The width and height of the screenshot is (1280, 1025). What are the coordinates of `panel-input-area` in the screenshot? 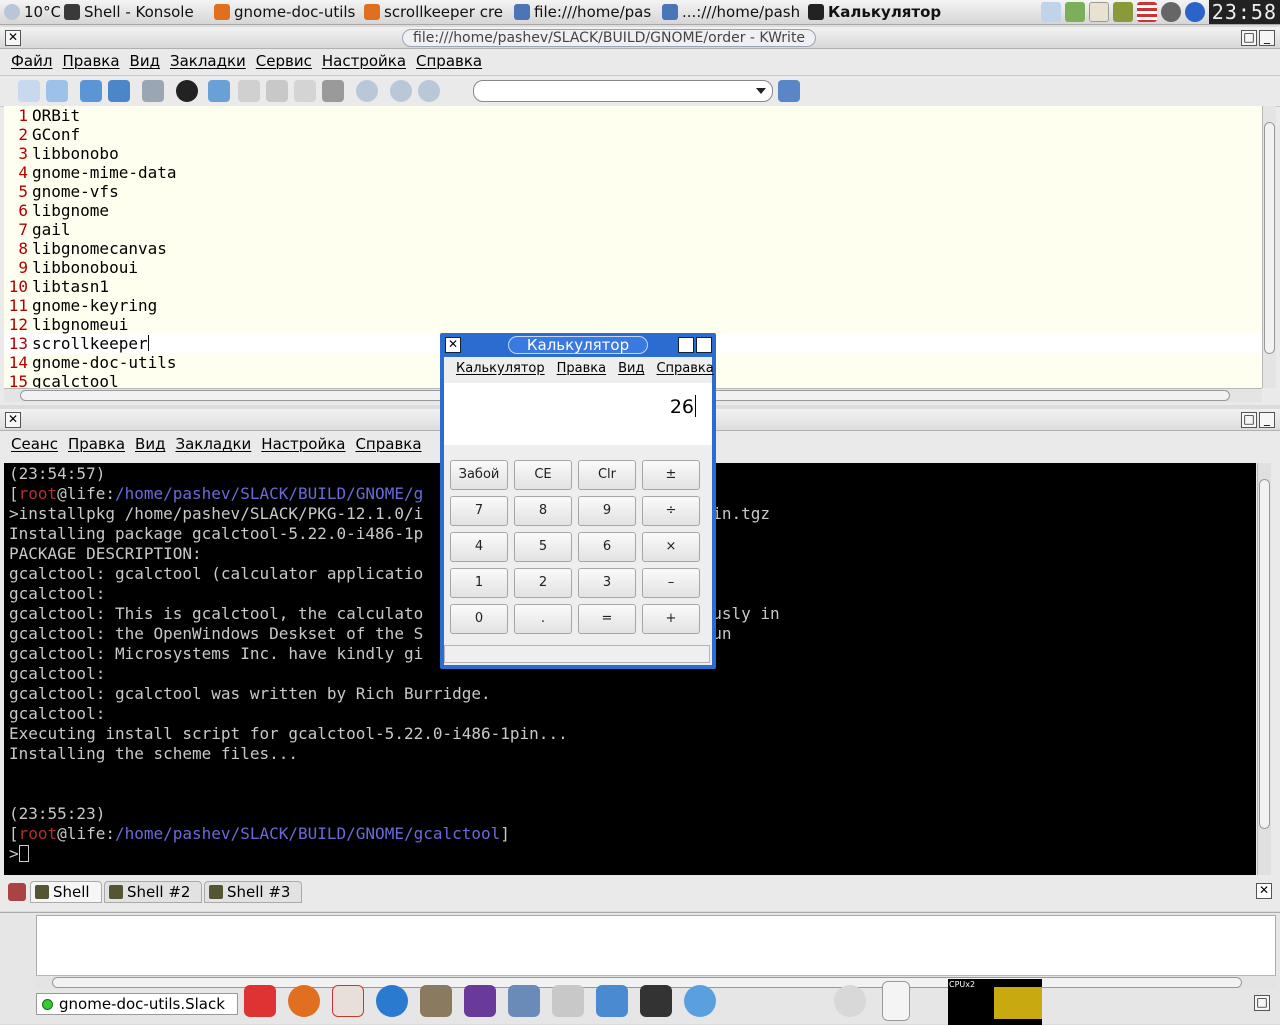 It's located at (656, 946).